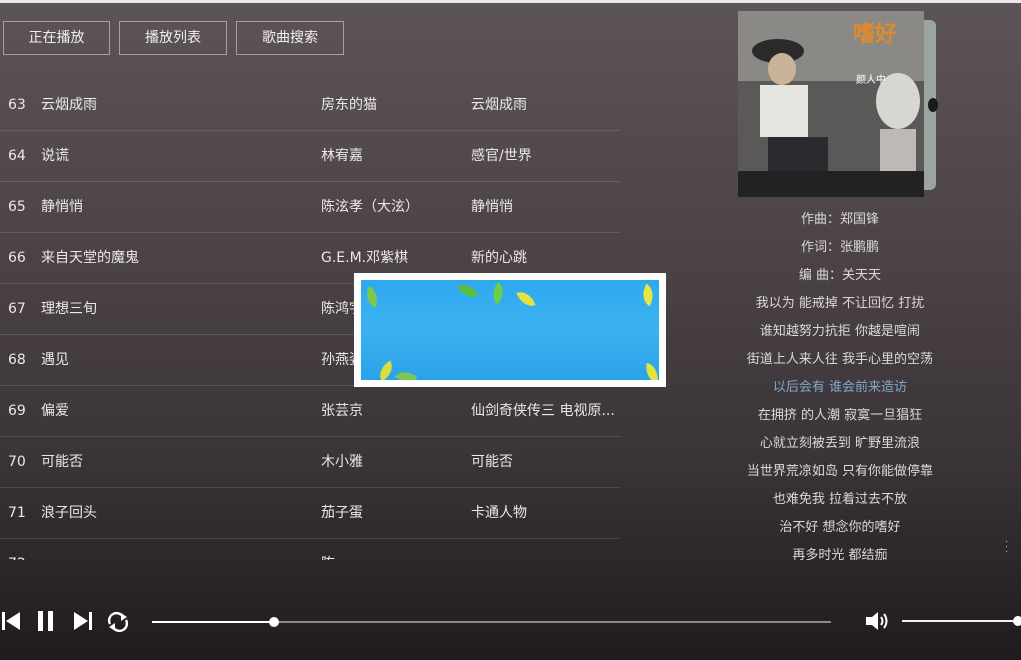  What do you see at coordinates (17, 360) in the screenshot?
I see `song-number: 68` at bounding box center [17, 360].